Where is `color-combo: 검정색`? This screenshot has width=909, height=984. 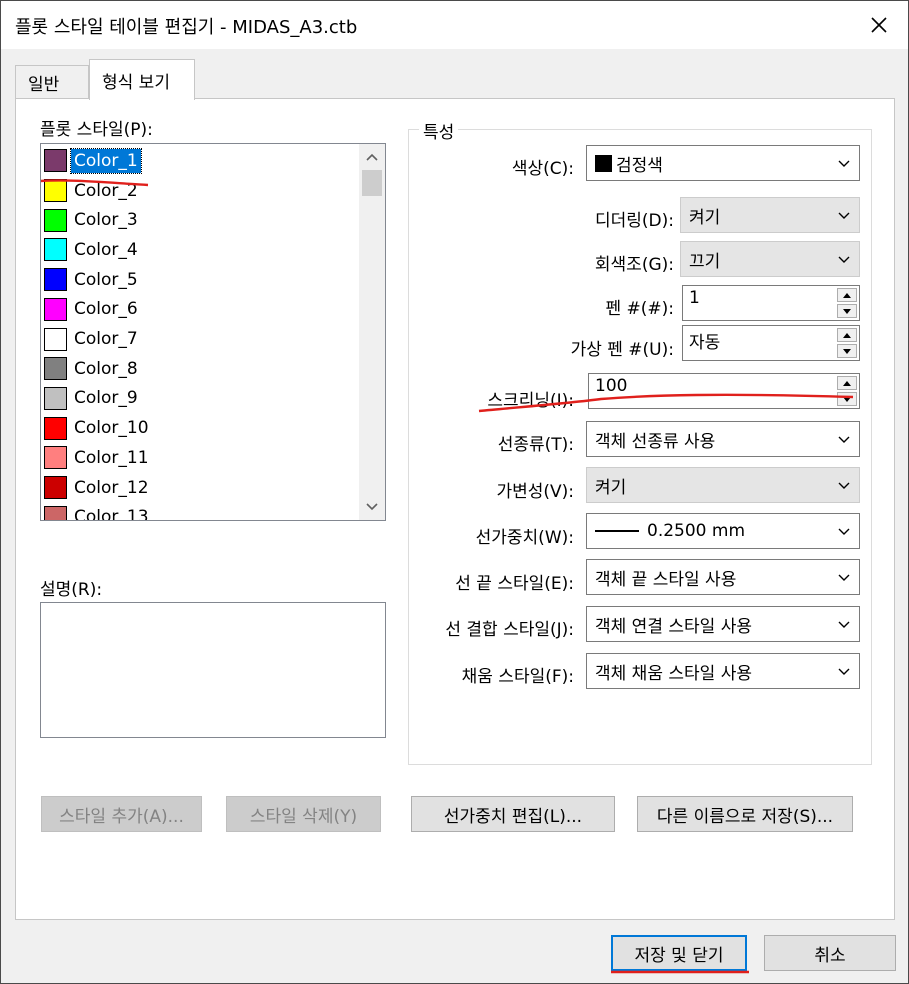 color-combo: 검정색 is located at coordinates (723, 163).